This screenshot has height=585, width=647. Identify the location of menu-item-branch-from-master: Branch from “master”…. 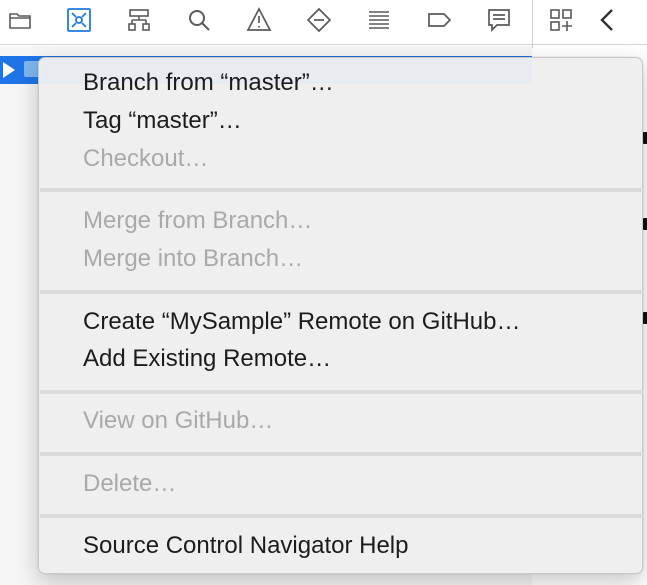
(208, 83).